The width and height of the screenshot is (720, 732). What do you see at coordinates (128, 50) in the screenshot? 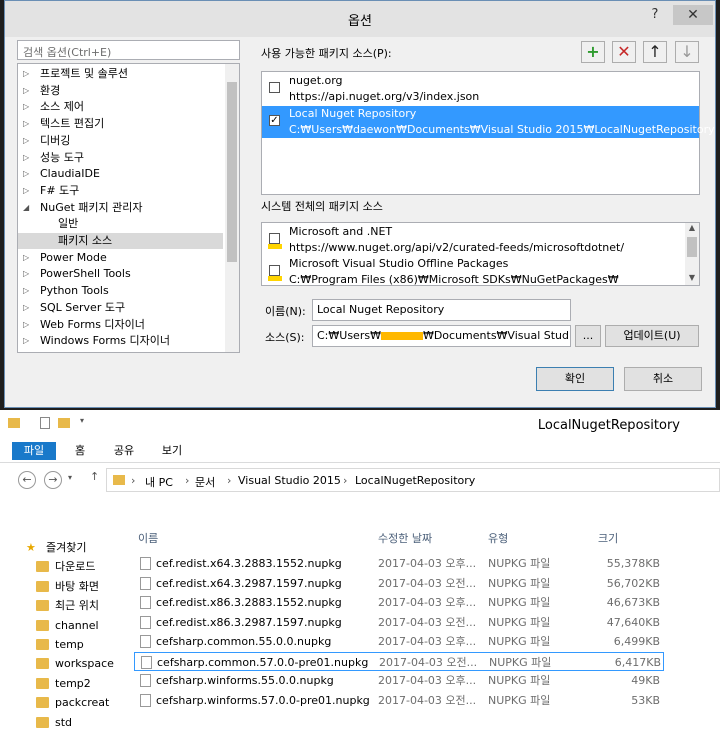
I see `options-search-input: 검색 옵션(Ctrl+E)` at bounding box center [128, 50].